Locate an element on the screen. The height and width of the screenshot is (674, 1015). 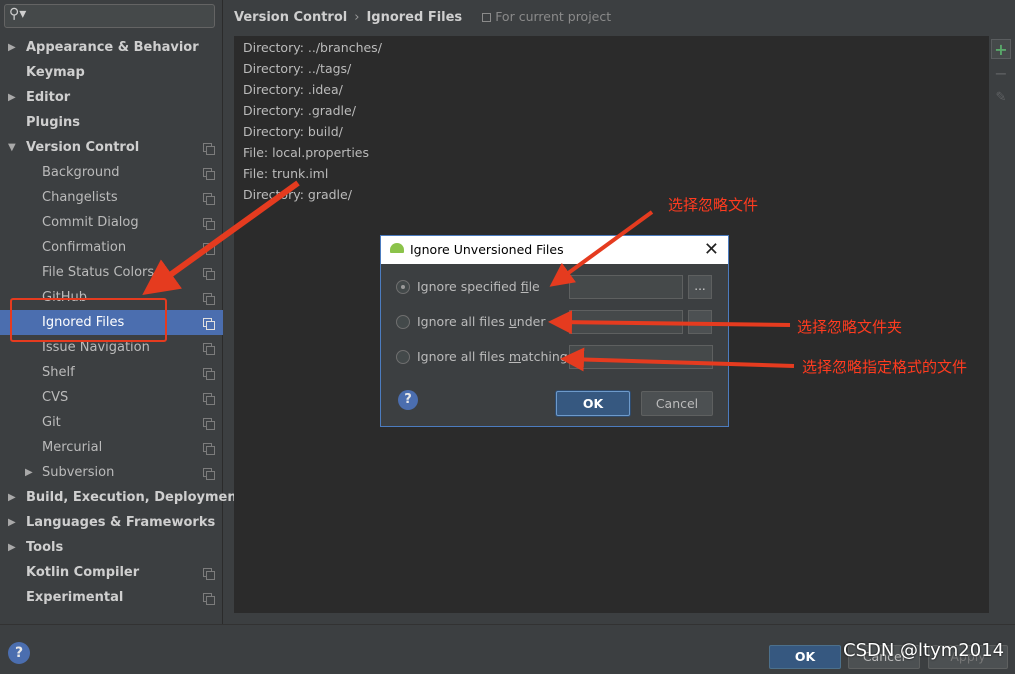
sidebar-item-label: Appearance & Behavior is located at coordinates (112, 47).